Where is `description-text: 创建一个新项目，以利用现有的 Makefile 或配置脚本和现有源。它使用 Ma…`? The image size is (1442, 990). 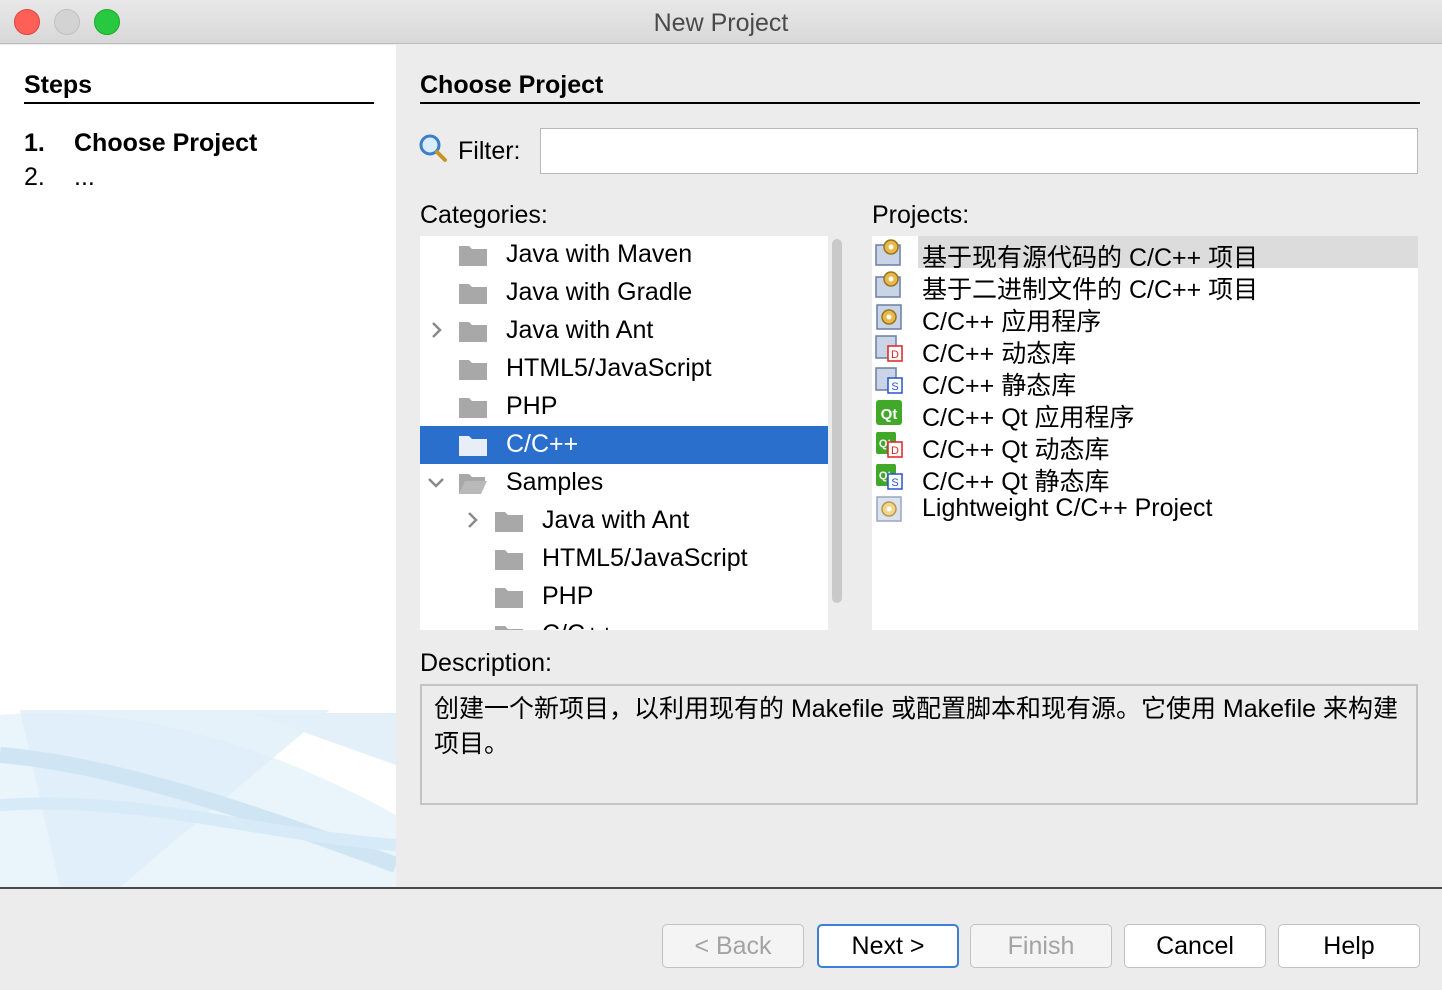
description-text: 创建一个新项目，以利用现有的 Makefile 或配置脚本和现有源。它使用 Ma… is located at coordinates (919, 744).